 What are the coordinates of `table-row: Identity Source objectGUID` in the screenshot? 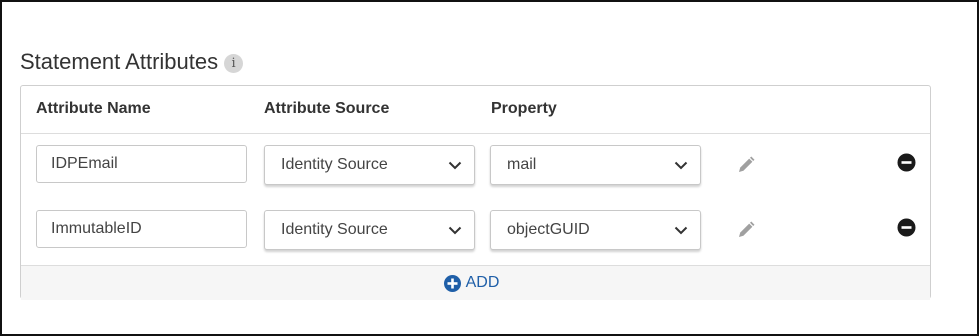 It's located at (475, 232).